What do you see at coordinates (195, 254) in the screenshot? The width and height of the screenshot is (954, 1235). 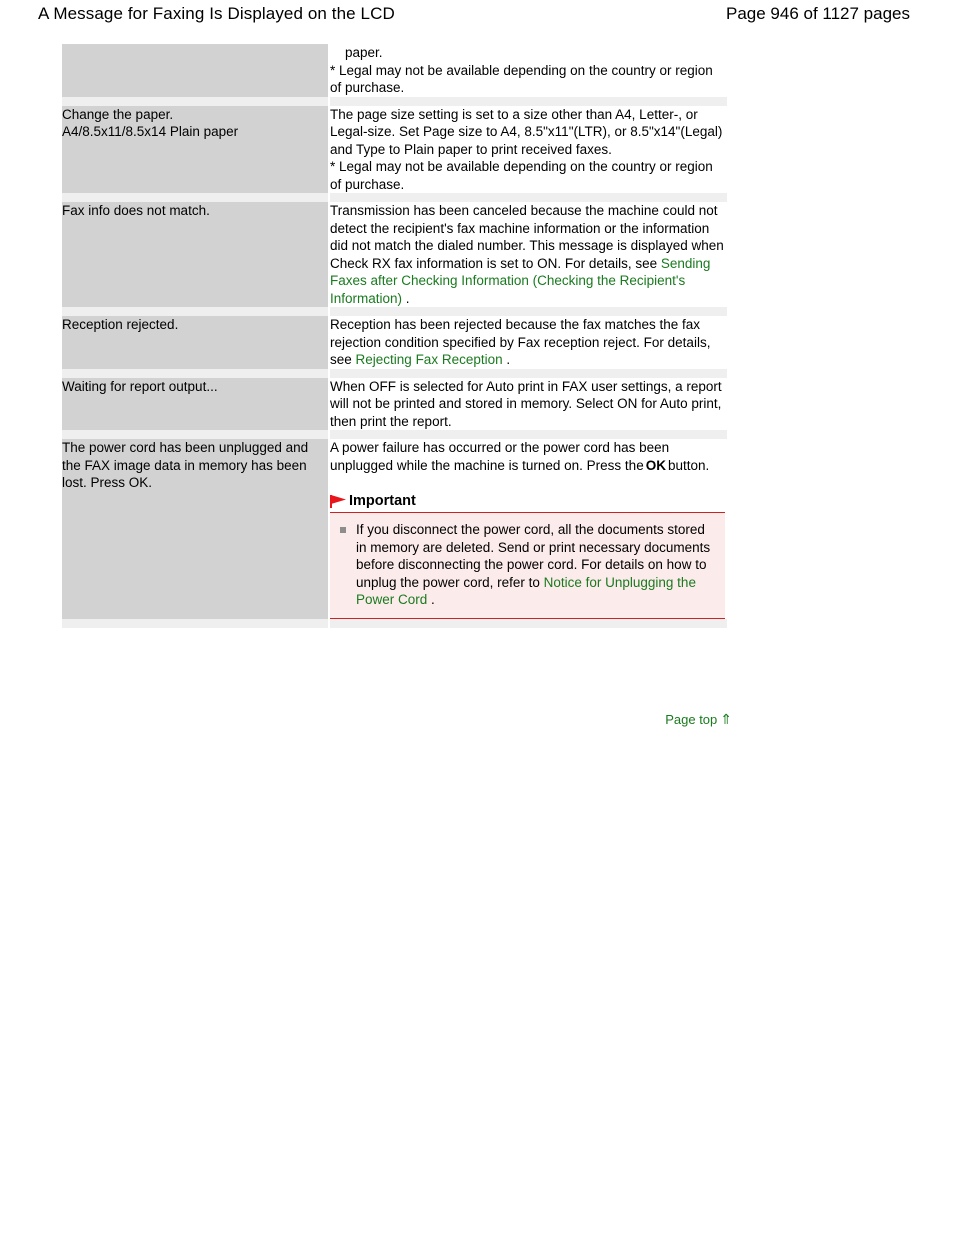 I see `lcd-message-cell: Fax info does not match.` at bounding box center [195, 254].